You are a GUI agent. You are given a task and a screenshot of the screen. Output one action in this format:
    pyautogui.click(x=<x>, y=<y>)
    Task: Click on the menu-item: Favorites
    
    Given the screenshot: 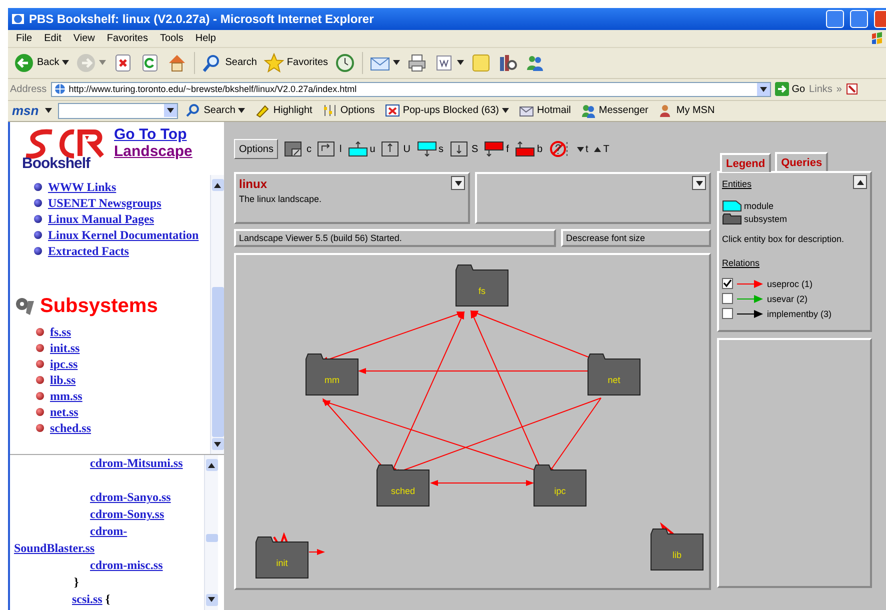 What is the action you would take?
    pyautogui.click(x=127, y=38)
    